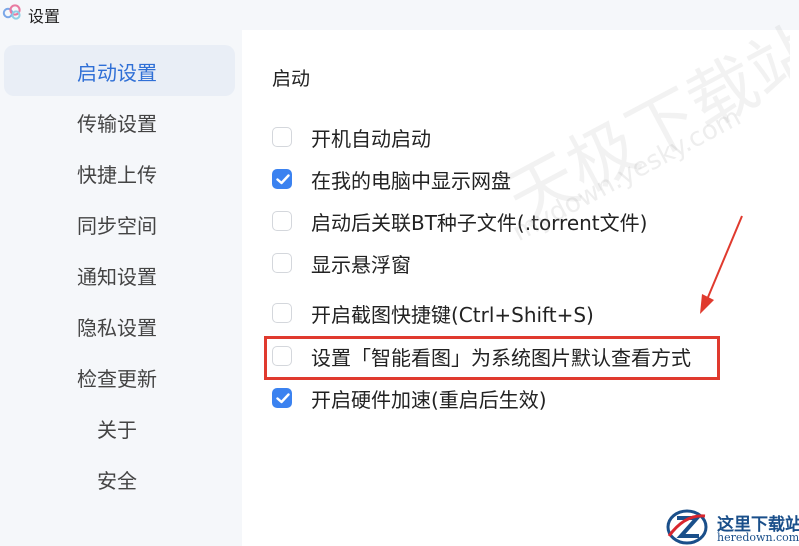 The image size is (799, 546). I want to click on option-label: 启动后关联BT种子文件(.torrent文件), so click(479, 222).